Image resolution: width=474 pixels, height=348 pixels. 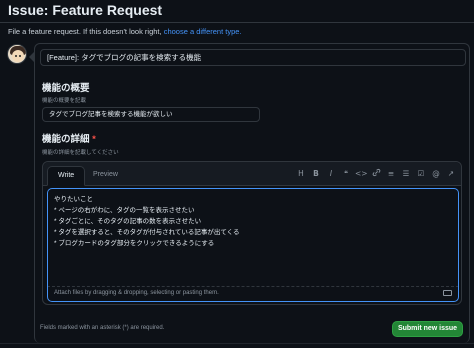 I want to click on submit-issue-button: Submit new issue, so click(x=427, y=329).